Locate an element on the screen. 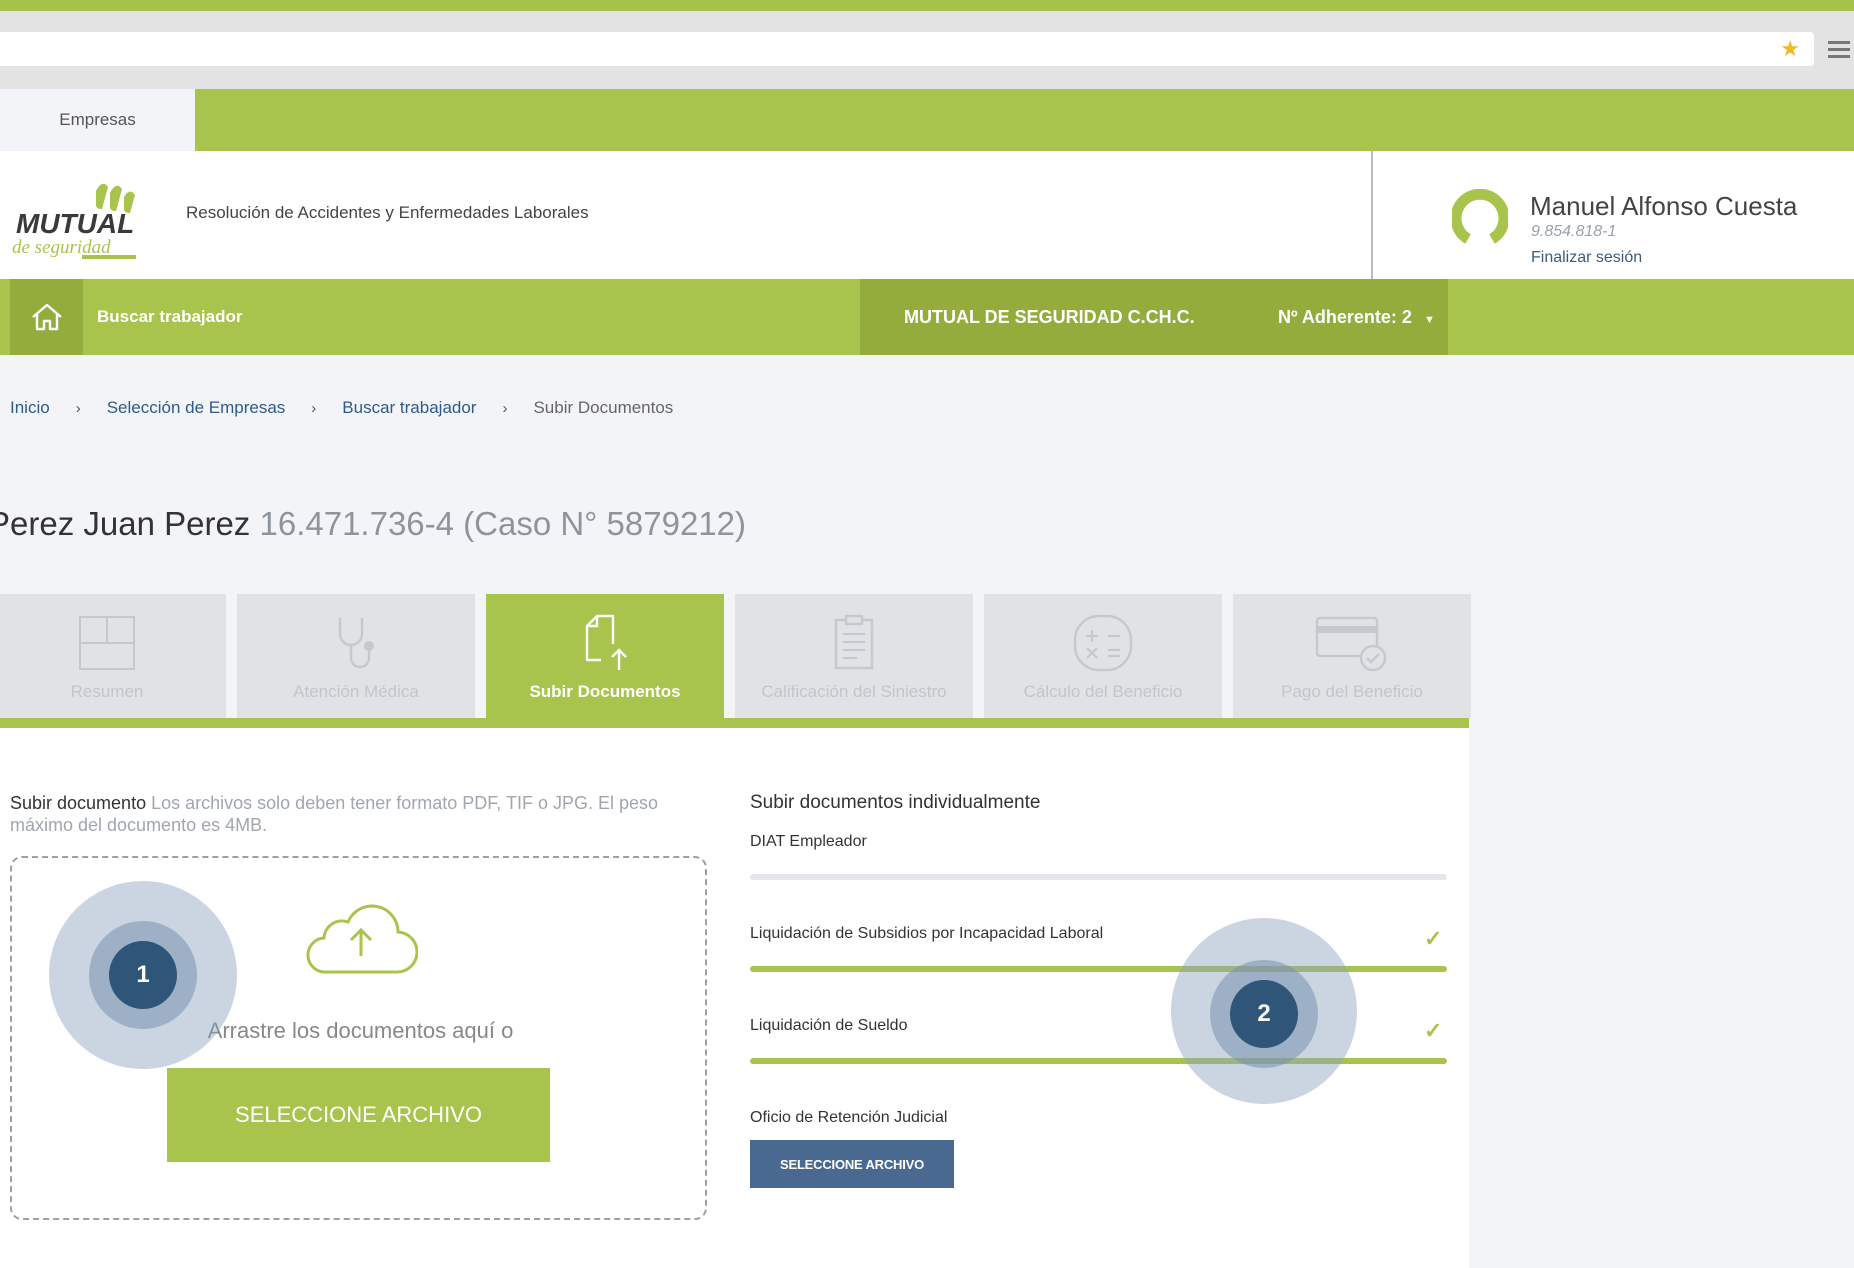 The image size is (1854, 1268). tab-label: Resumen is located at coordinates (107, 691).